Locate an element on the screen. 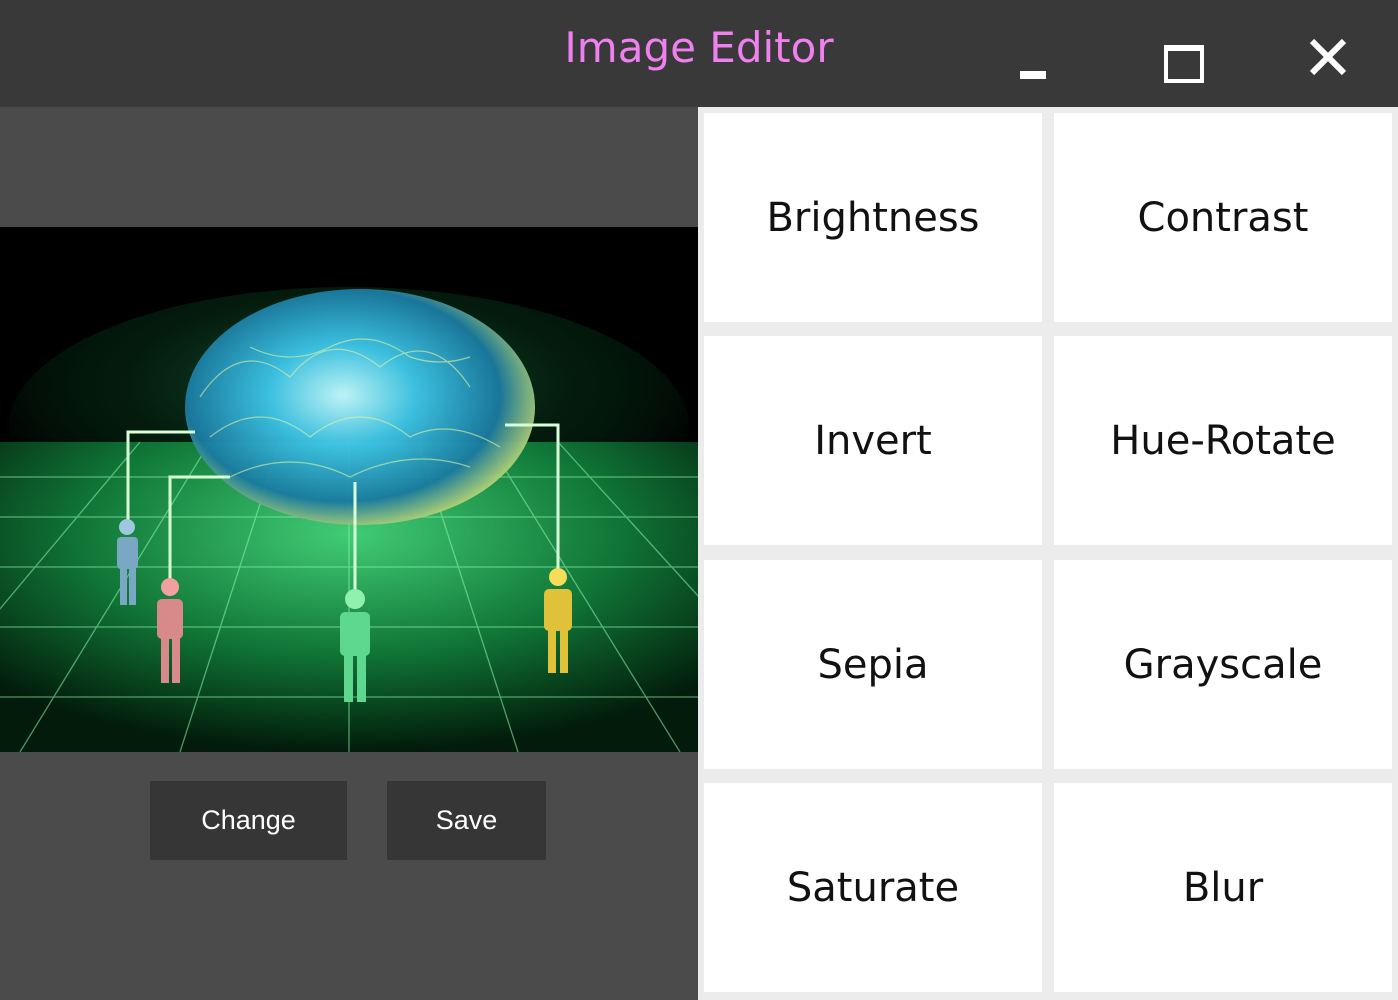 This screenshot has width=1398, height=1000. sepia-button: Sepia is located at coordinates (873, 664).